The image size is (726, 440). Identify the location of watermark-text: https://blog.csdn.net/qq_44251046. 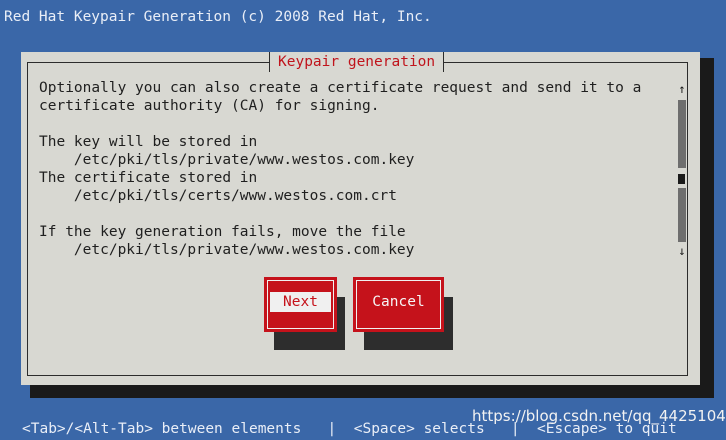
(599, 416).